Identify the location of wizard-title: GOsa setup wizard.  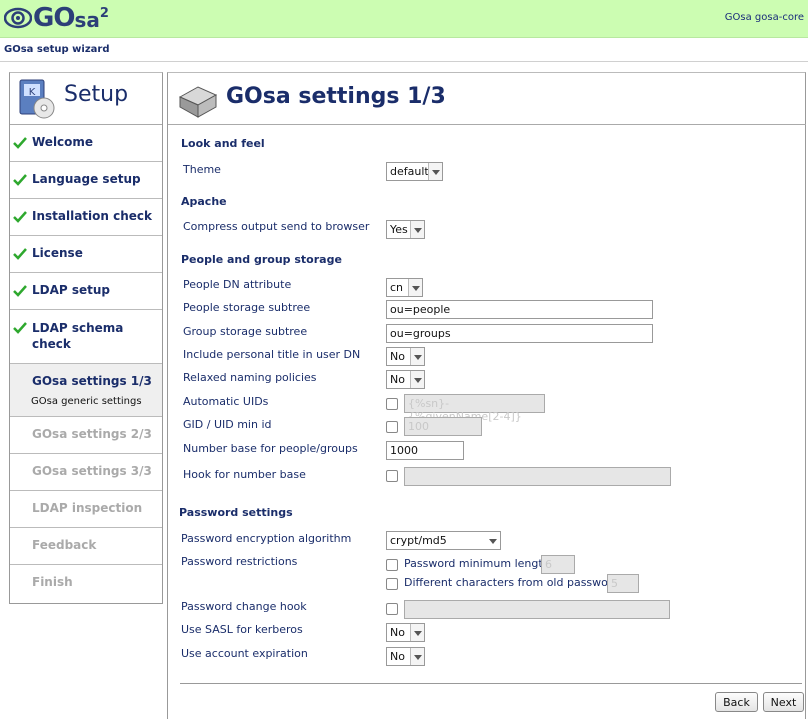
(57, 49).